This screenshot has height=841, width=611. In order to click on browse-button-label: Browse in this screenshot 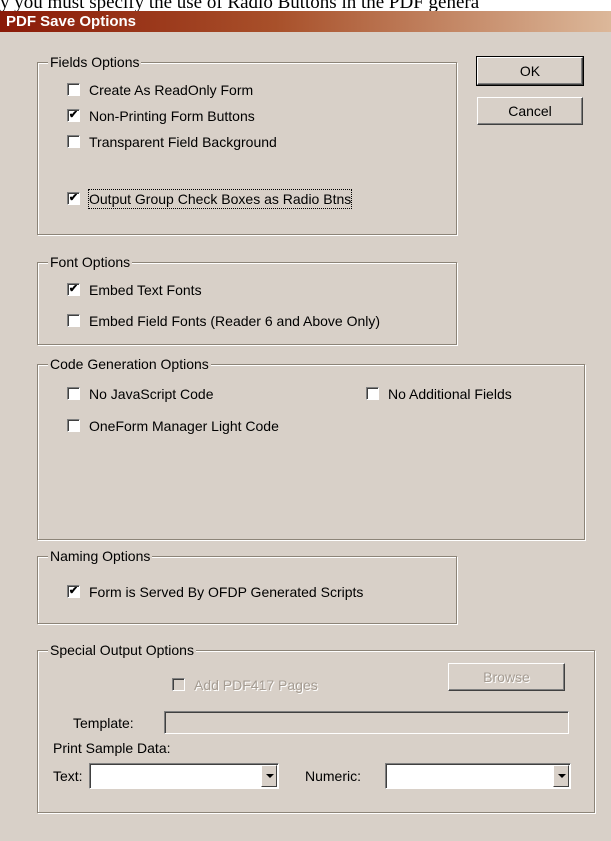, I will do `click(506, 677)`.